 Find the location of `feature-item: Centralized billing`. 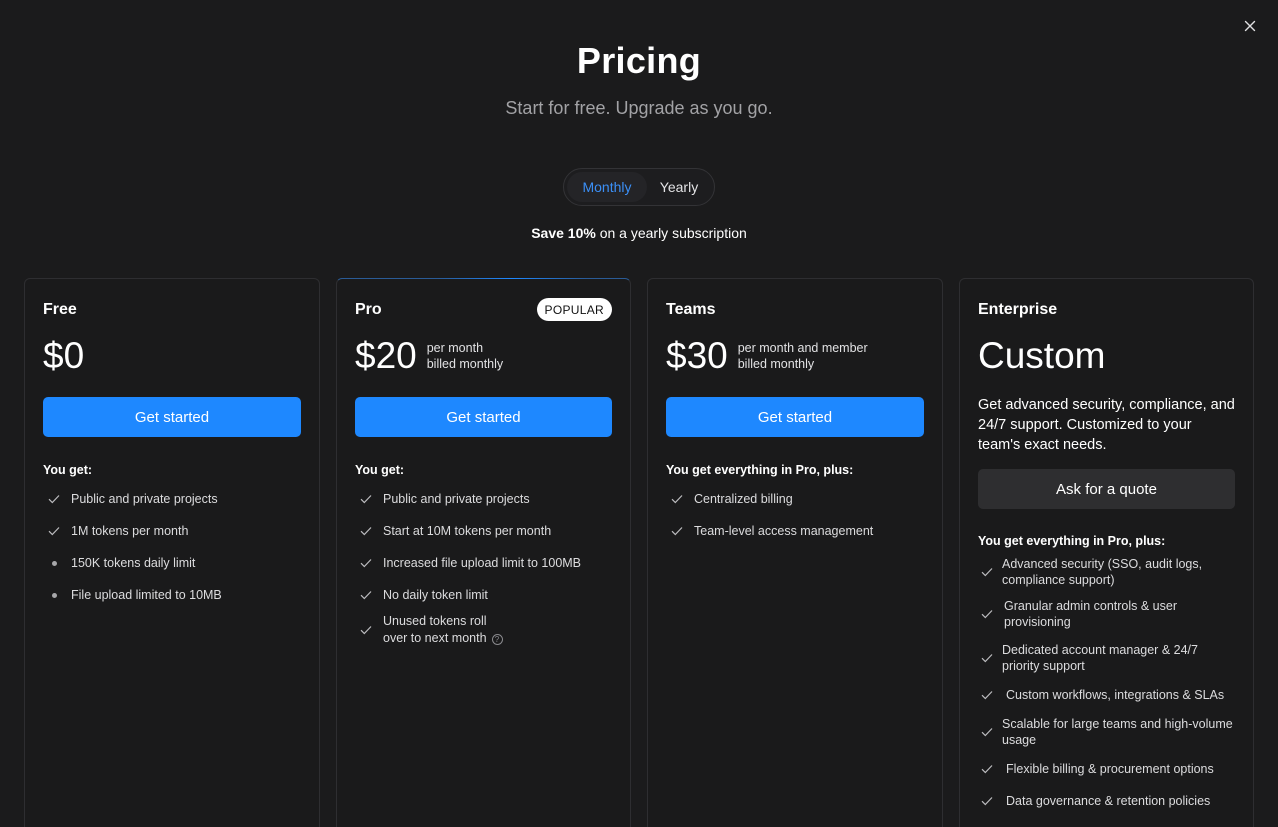

feature-item: Centralized billing is located at coordinates (795, 499).